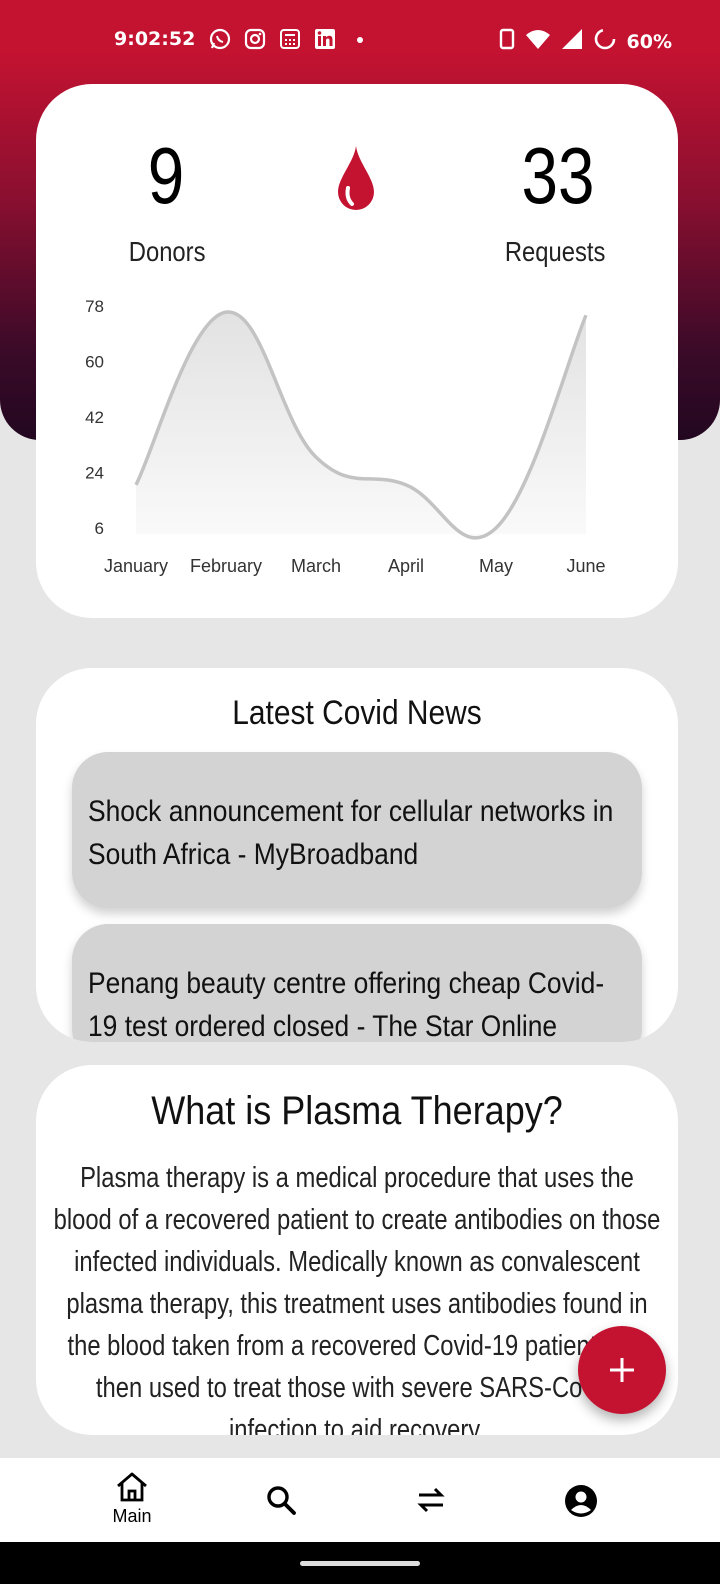 This screenshot has width=720, height=1584. Describe the element at coordinates (132, 1516) in the screenshot. I see `nav-main-label: Main` at that location.